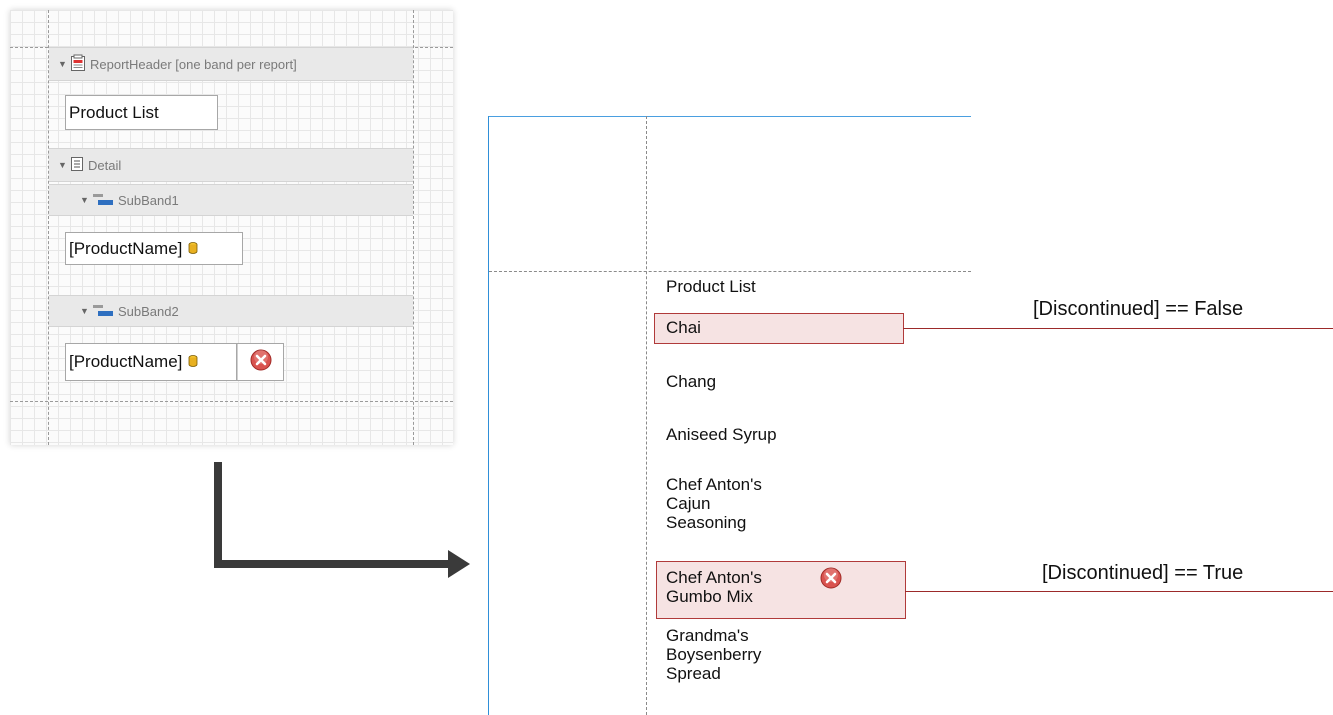 The image size is (1333, 715). I want to click on preview-item: Chef Anton's Cajun Seasoning, so click(714, 503).